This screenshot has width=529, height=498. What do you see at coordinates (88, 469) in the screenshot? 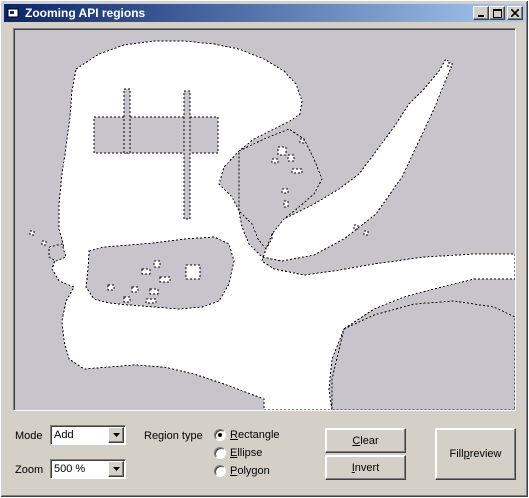
I see `zoom-select: 500 %` at bounding box center [88, 469].